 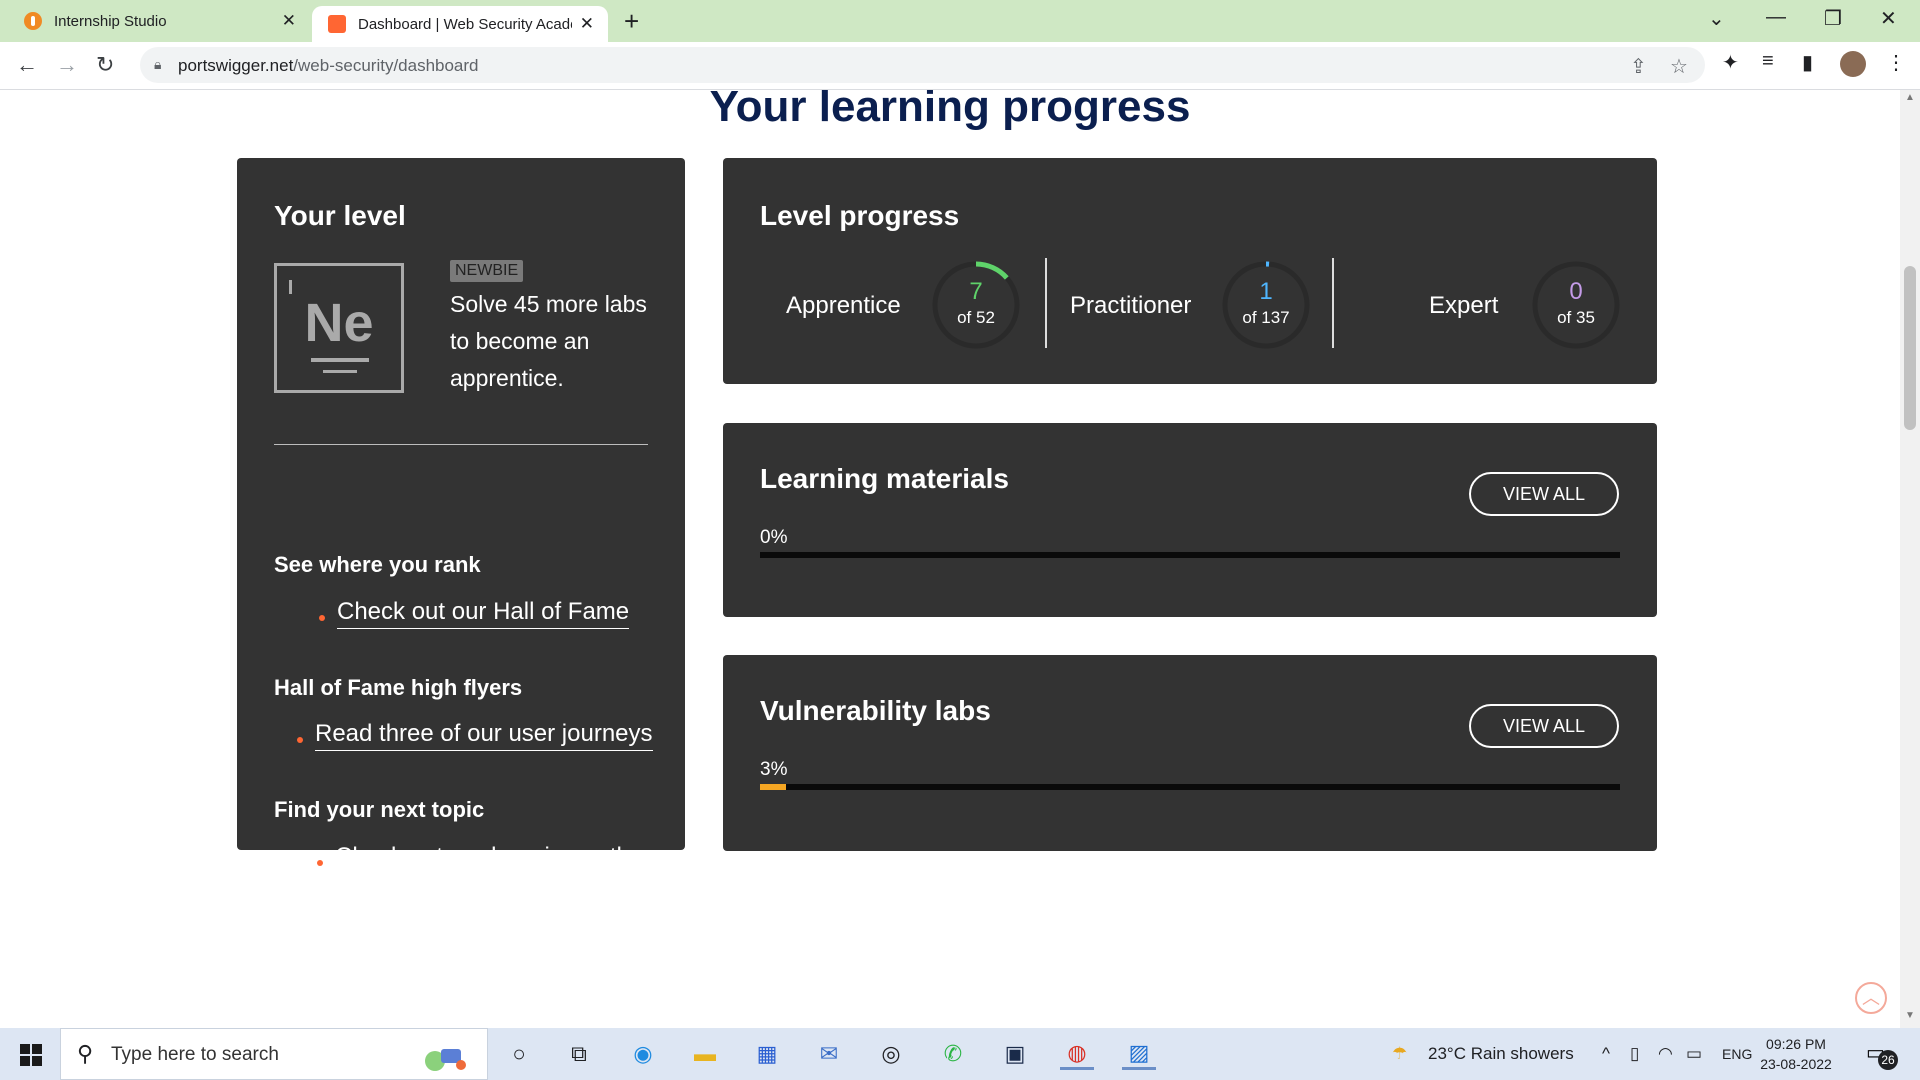 I want to click on search-highlight-icon, so click(x=443, y=1056).